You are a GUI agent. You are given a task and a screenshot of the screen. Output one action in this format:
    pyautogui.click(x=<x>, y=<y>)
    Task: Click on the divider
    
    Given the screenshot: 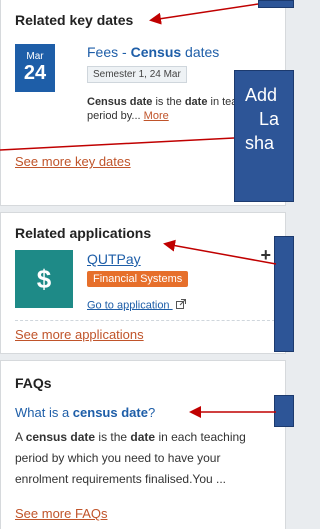 What is the action you would take?
    pyautogui.click(x=145, y=320)
    